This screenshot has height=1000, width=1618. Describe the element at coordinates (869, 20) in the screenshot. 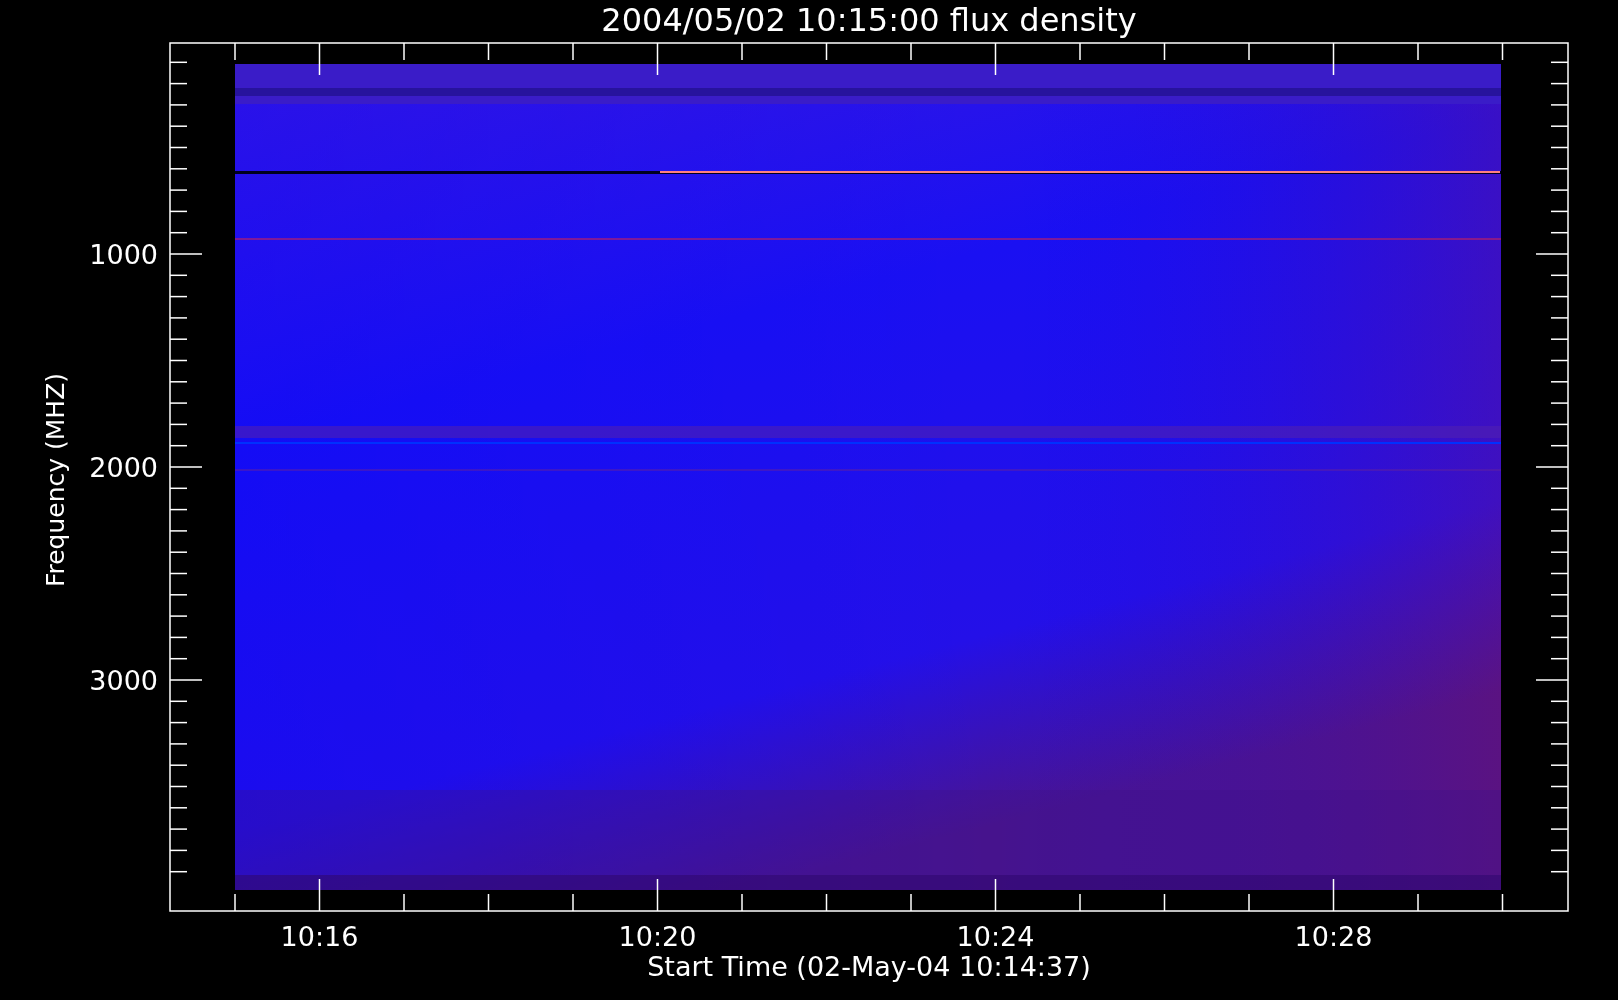

I see `plot-title: 2004/05/02 10:15:00 flux density` at that location.